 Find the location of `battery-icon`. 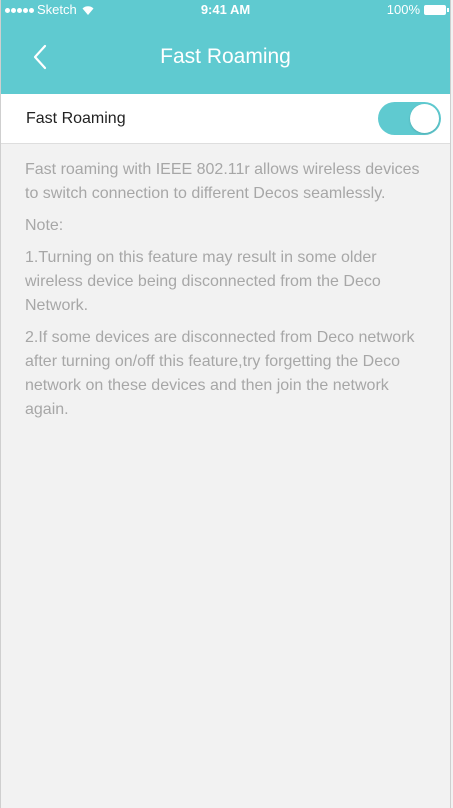

battery-icon is located at coordinates (436, 10).